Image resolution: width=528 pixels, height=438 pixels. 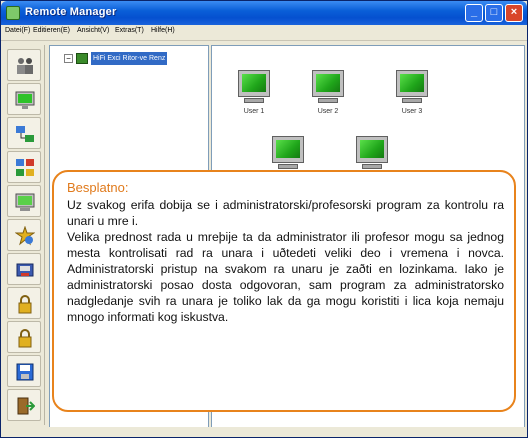 I want to click on tree-expander-icon: −, so click(x=68, y=58).